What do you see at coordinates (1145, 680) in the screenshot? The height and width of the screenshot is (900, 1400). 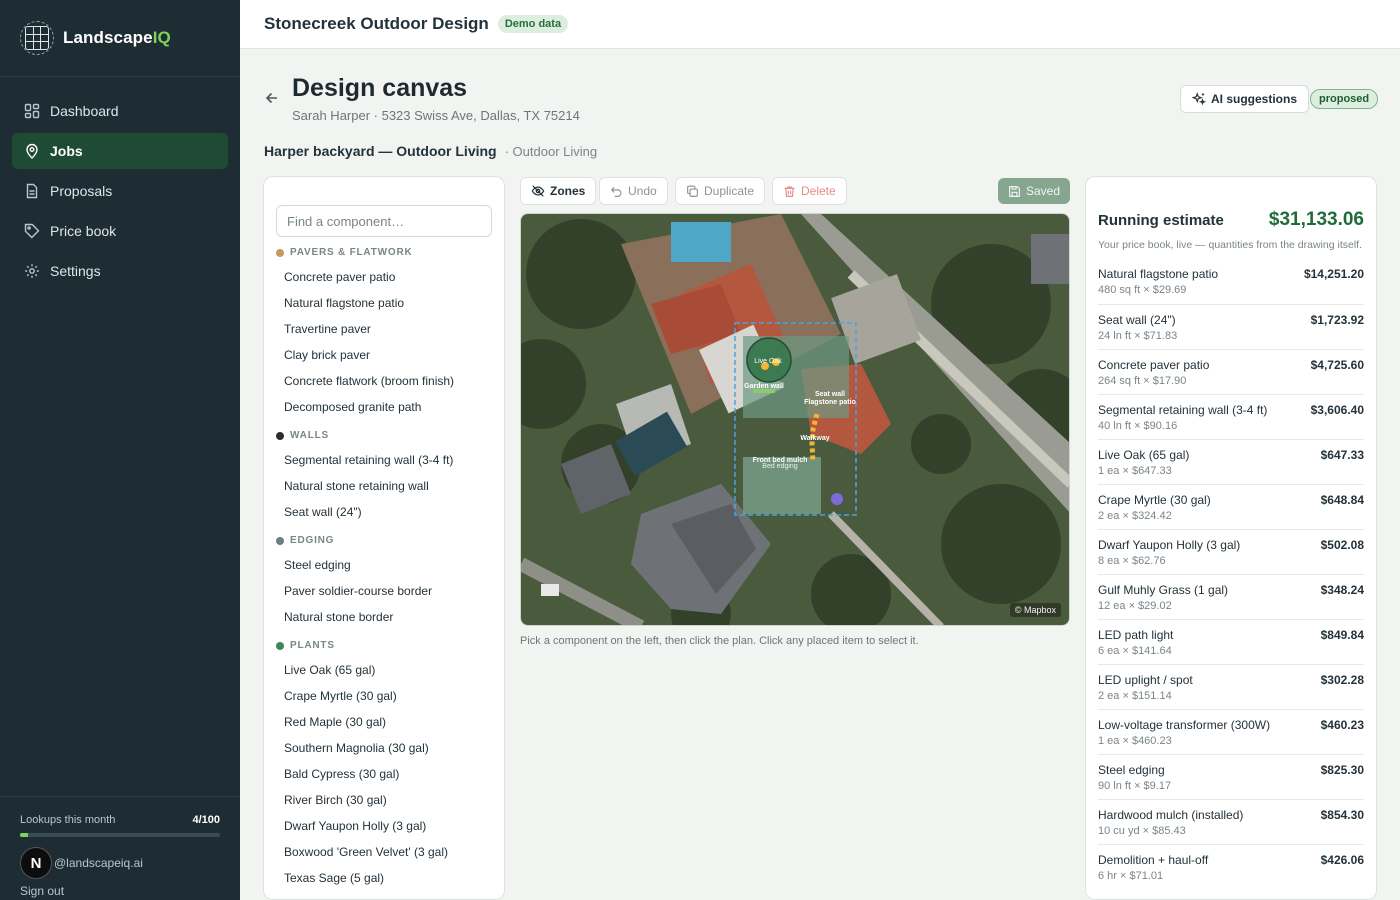 I see `line-item-name: LED uplight / spot` at bounding box center [1145, 680].